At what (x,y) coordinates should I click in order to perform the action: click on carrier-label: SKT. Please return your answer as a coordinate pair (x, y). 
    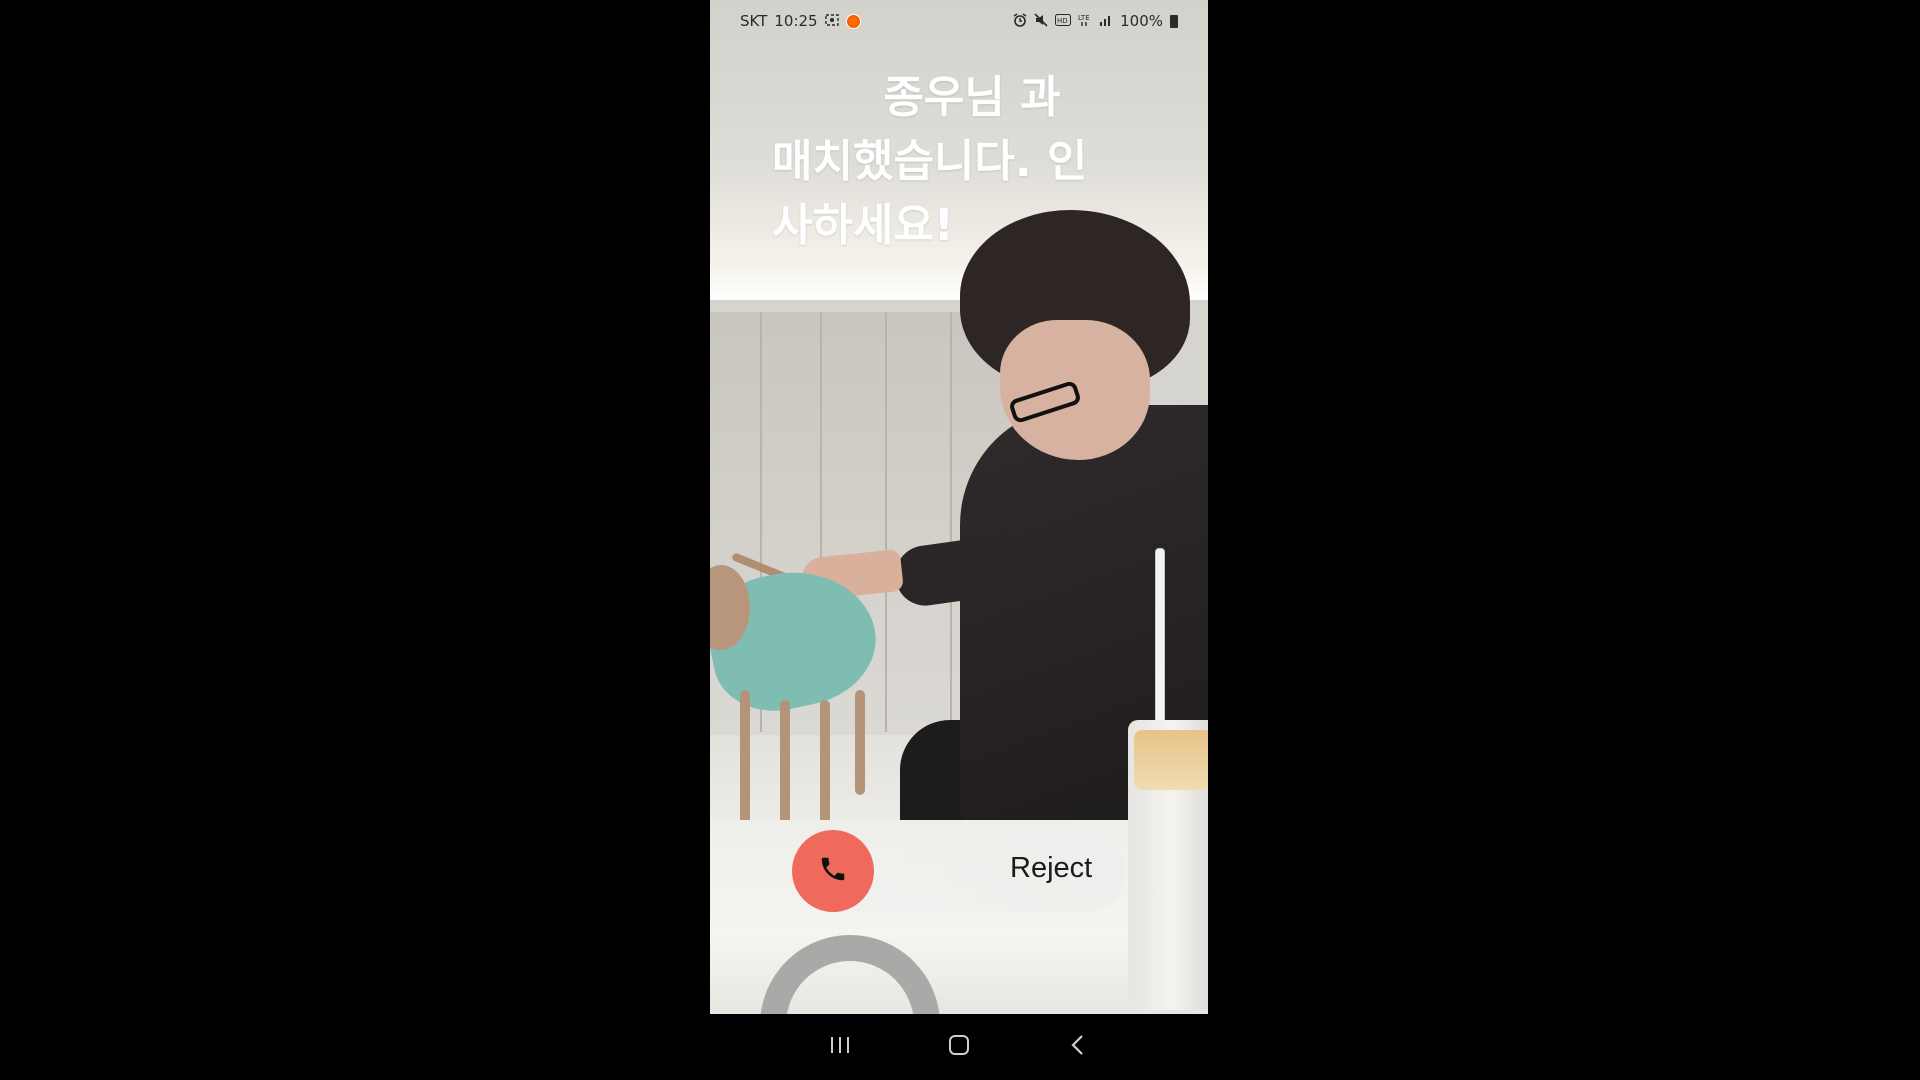
    Looking at the image, I should click on (754, 21).